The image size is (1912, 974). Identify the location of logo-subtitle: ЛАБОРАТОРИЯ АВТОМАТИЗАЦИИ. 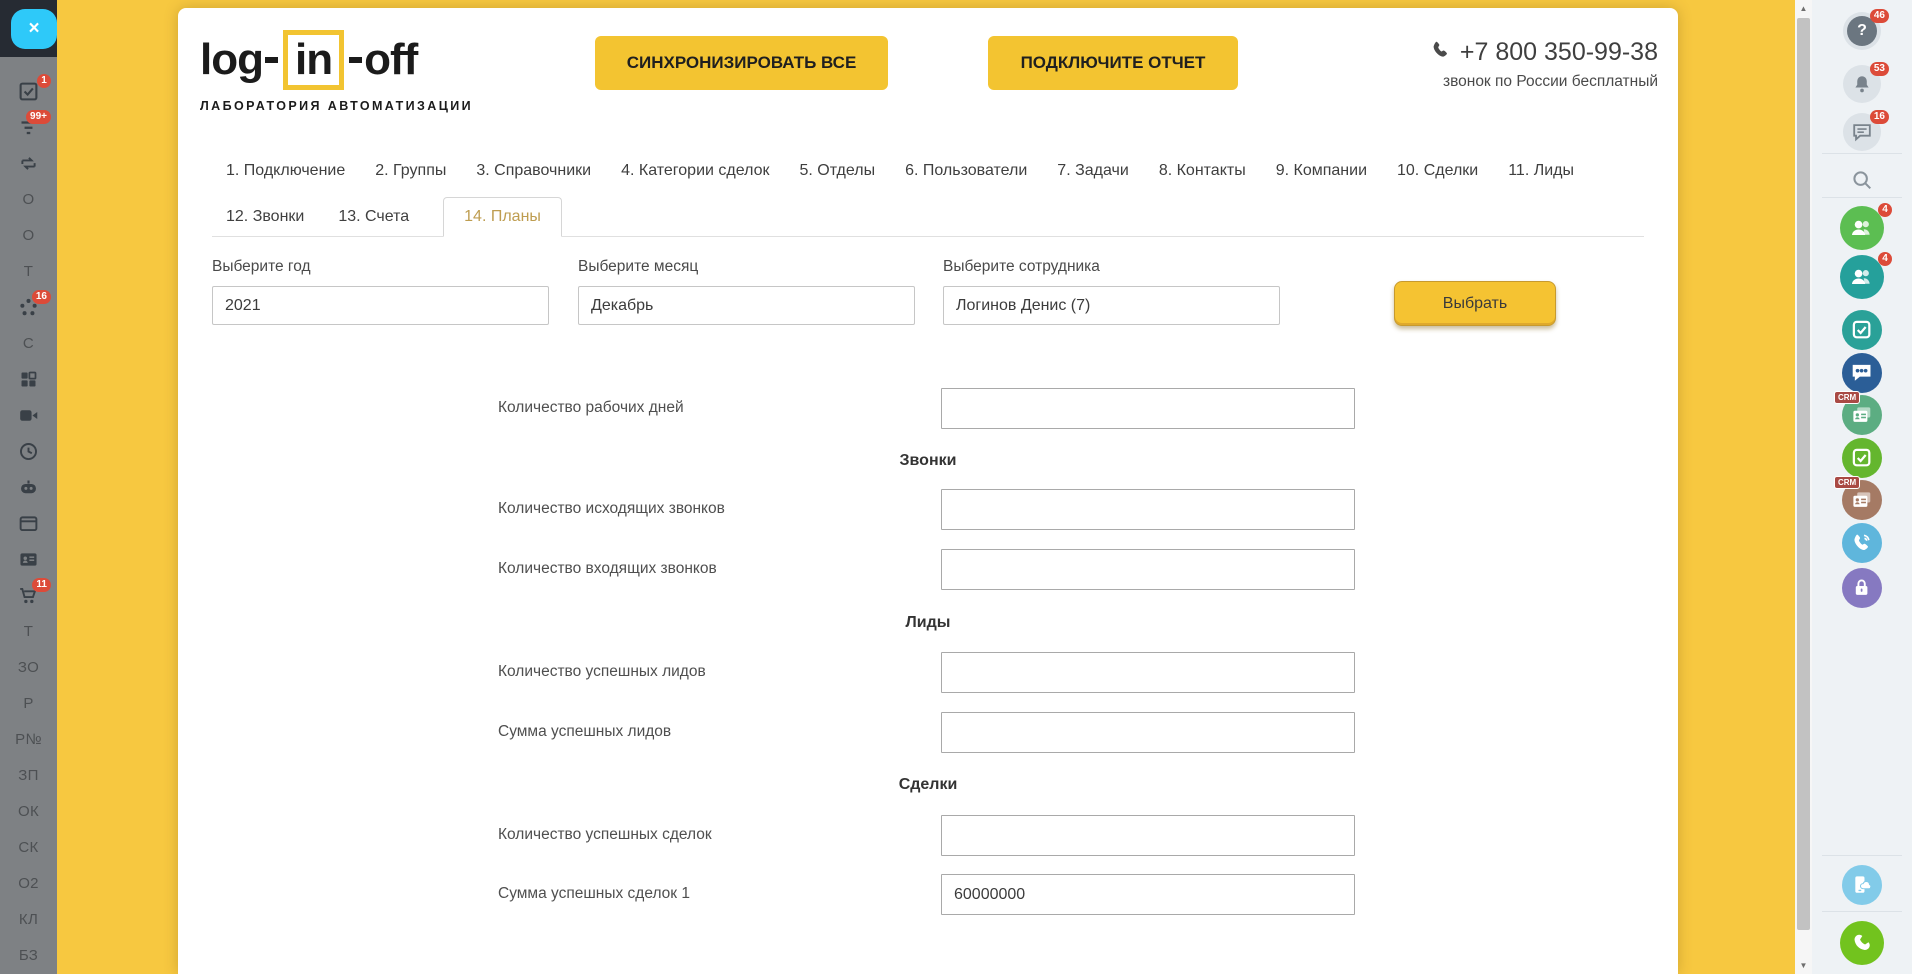
(336, 106).